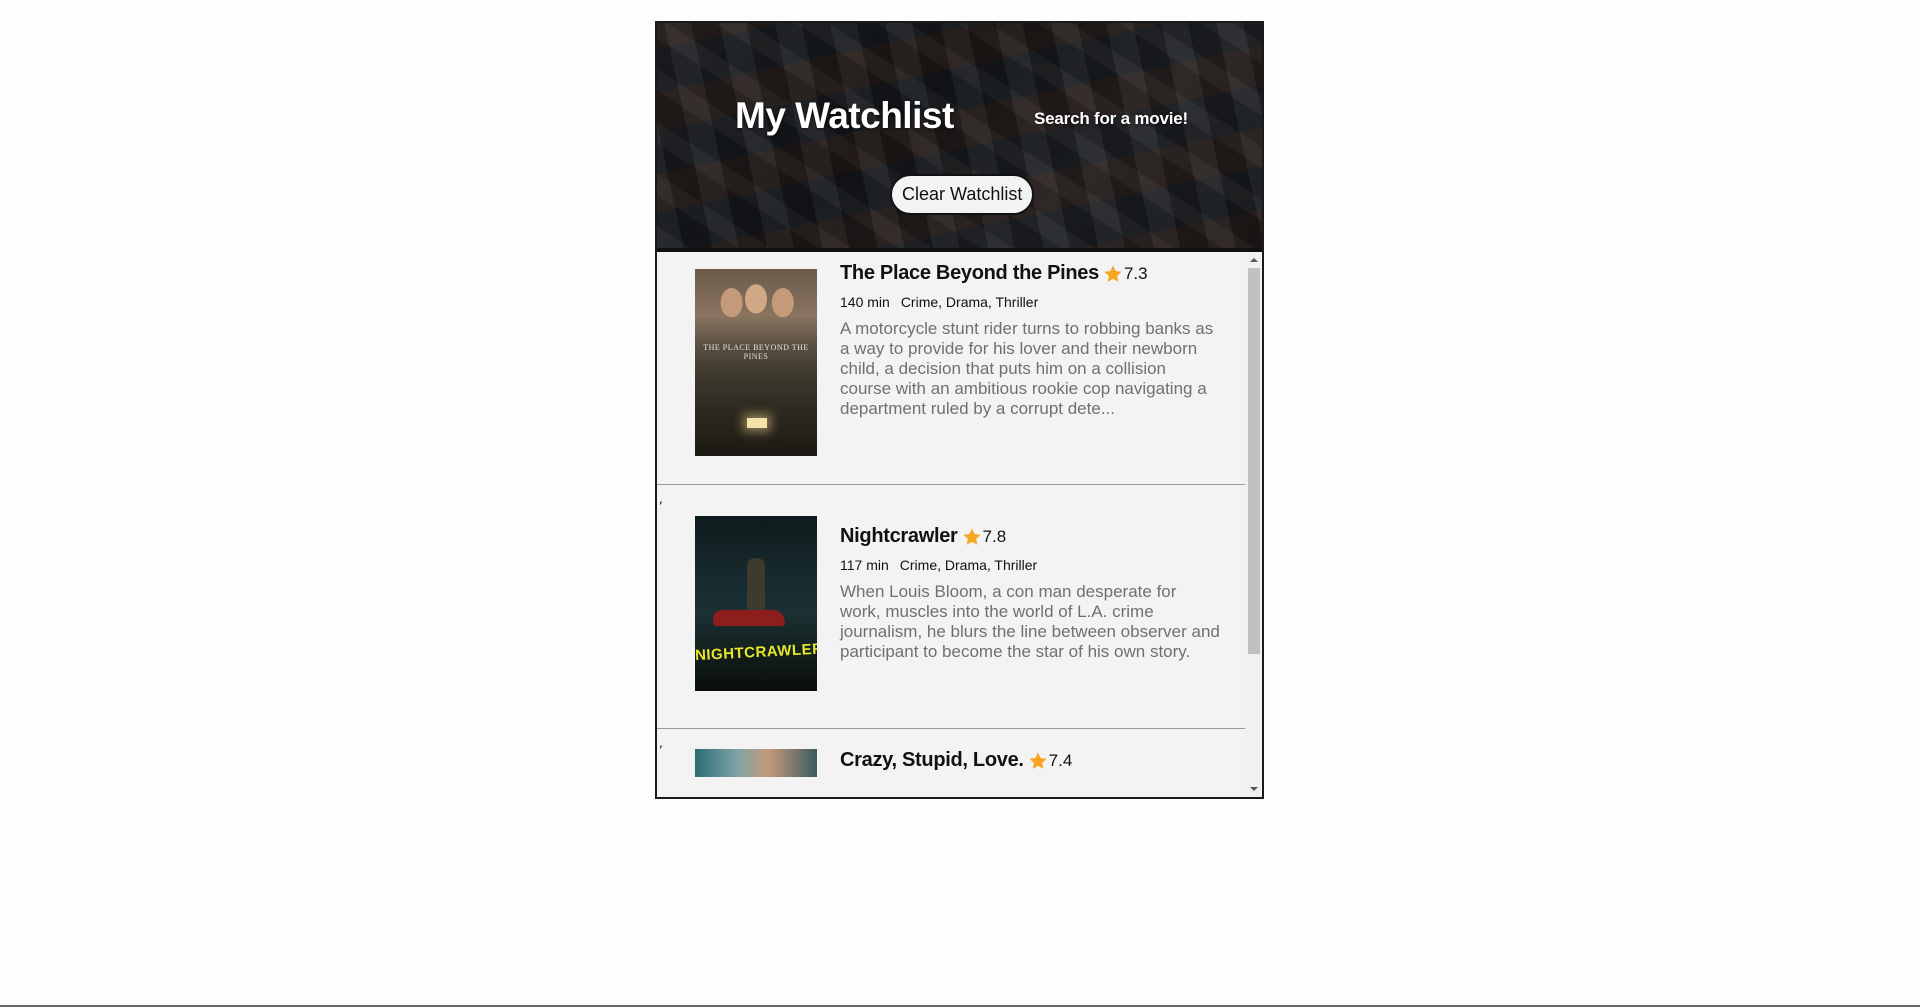 This screenshot has width=1920, height=1008. What do you see at coordinates (749, 618) in the screenshot?
I see `poster-car-decoration` at bounding box center [749, 618].